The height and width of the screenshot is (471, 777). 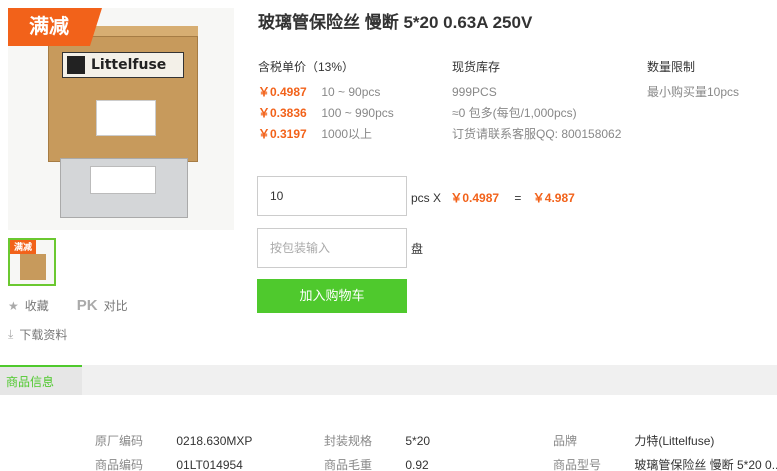 I want to click on compare-label: 对比, so click(x=115, y=306).